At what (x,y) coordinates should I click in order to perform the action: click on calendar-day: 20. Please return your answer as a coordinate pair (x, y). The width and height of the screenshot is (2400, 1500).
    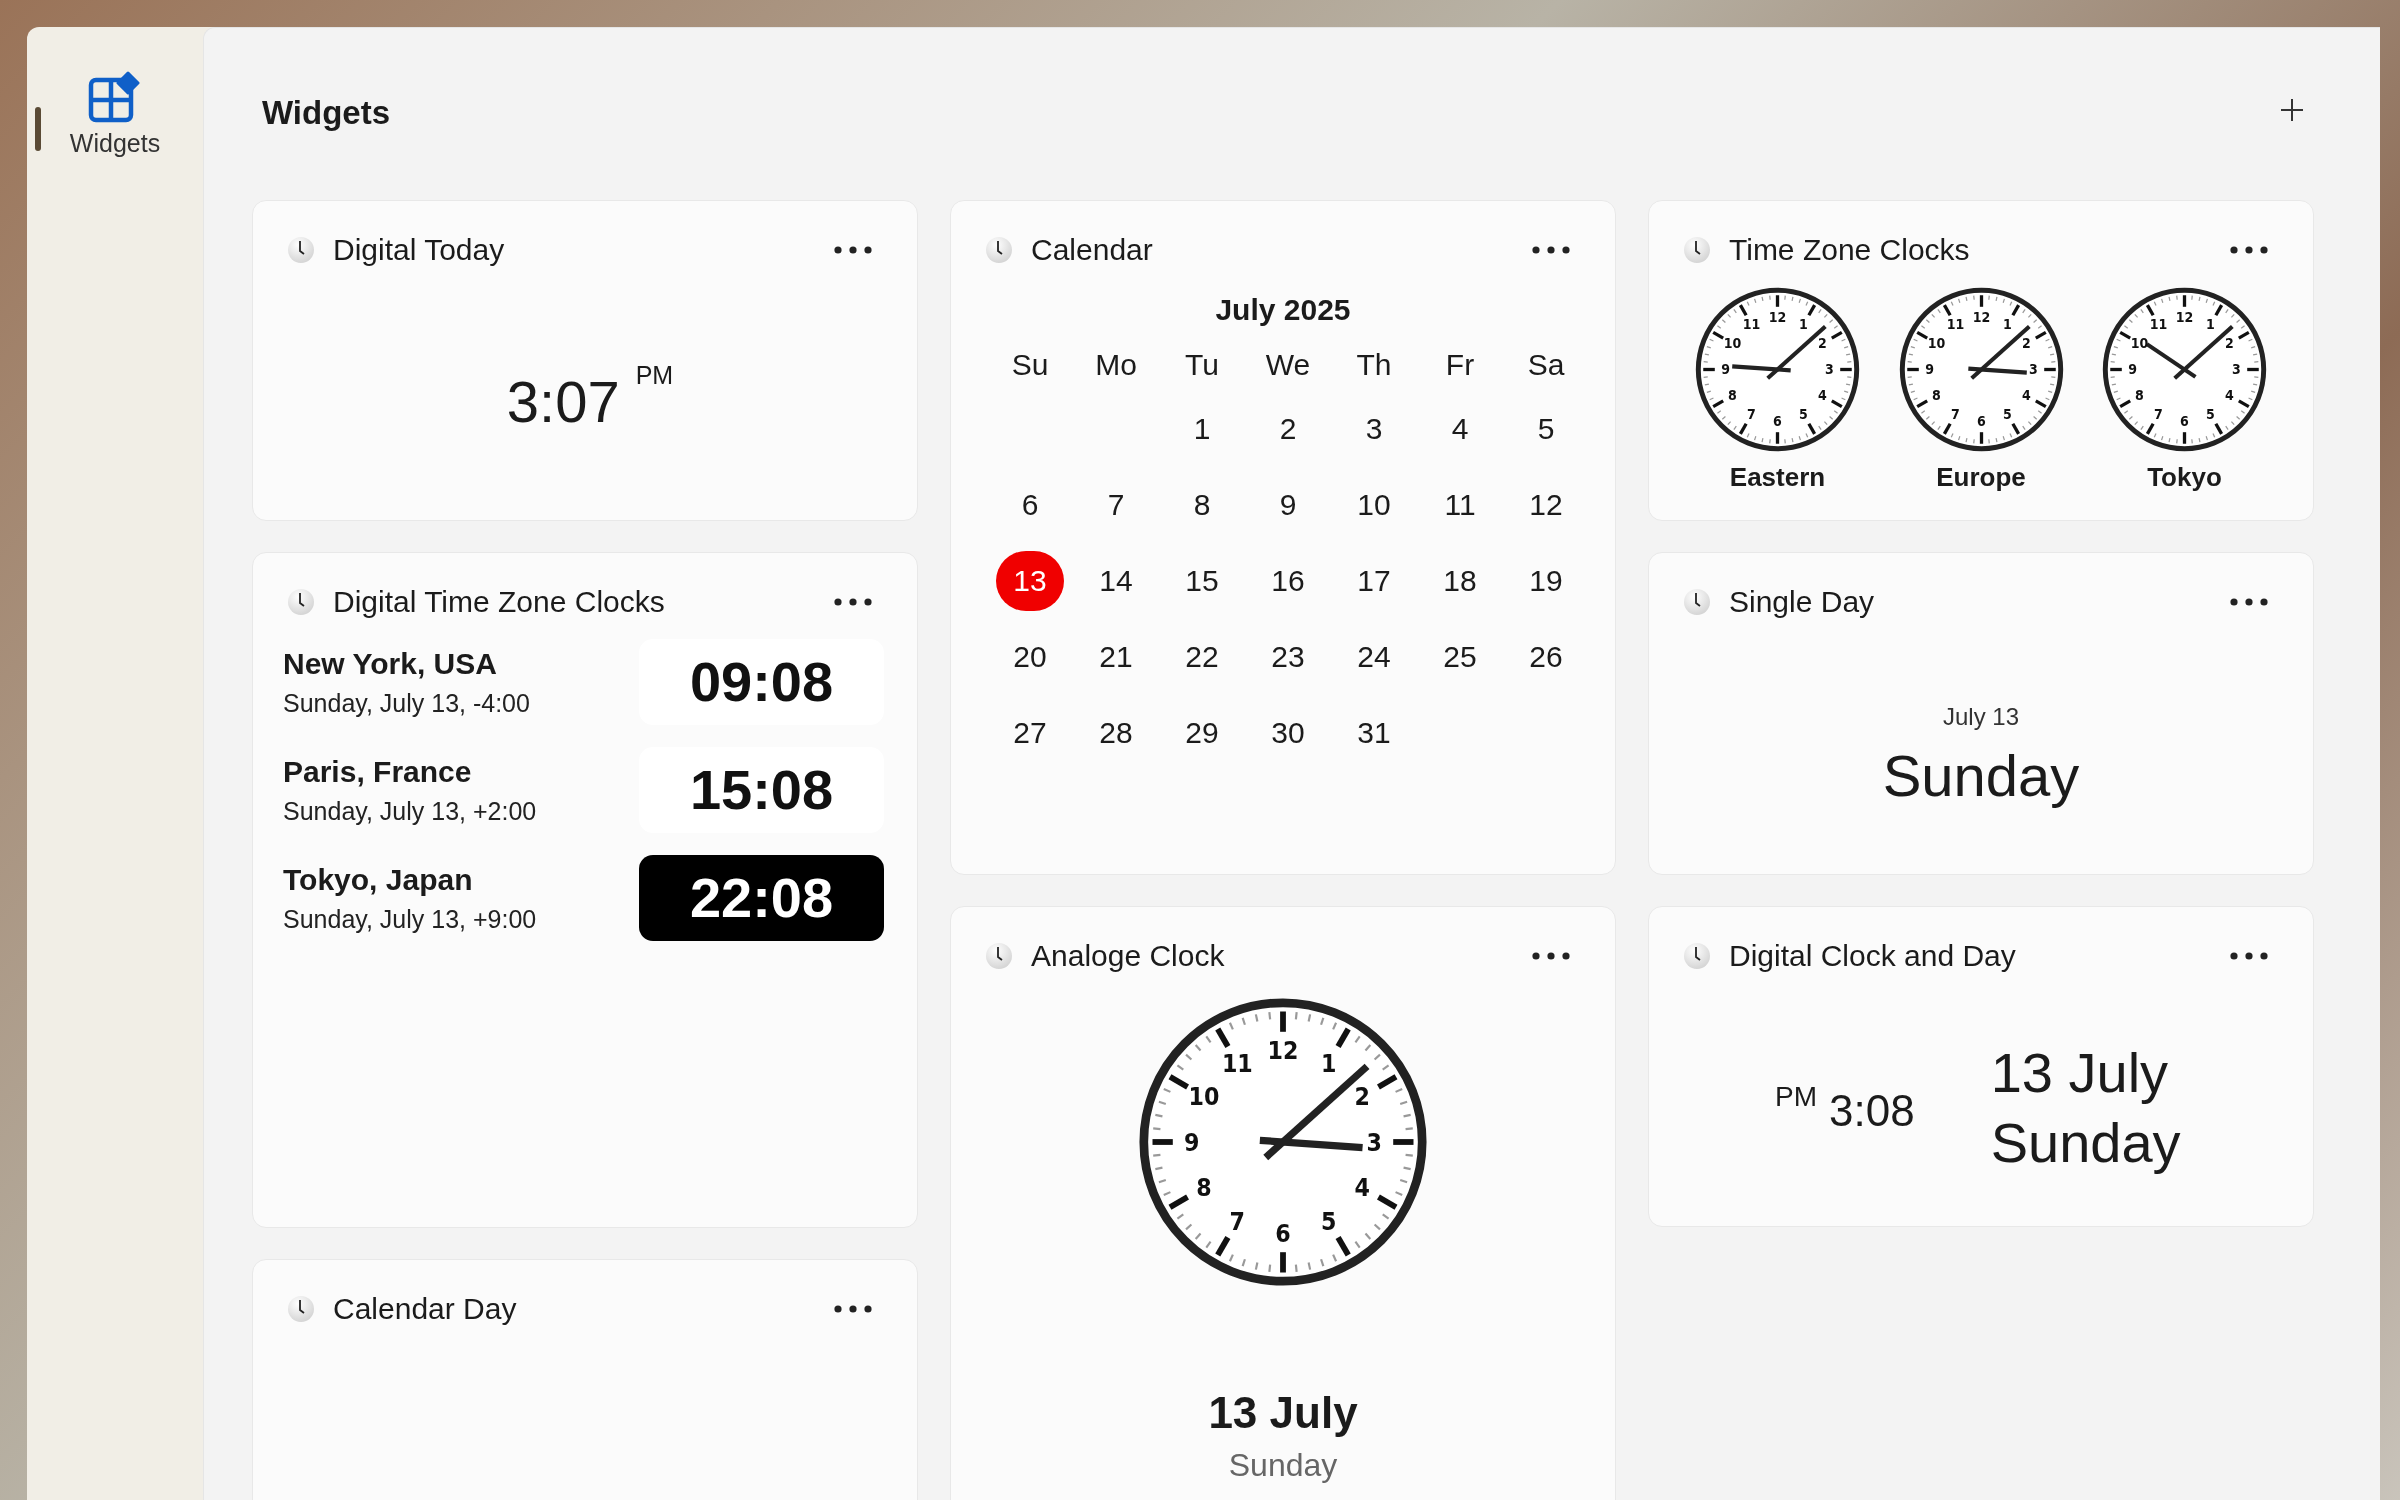
    Looking at the image, I should click on (1030, 657).